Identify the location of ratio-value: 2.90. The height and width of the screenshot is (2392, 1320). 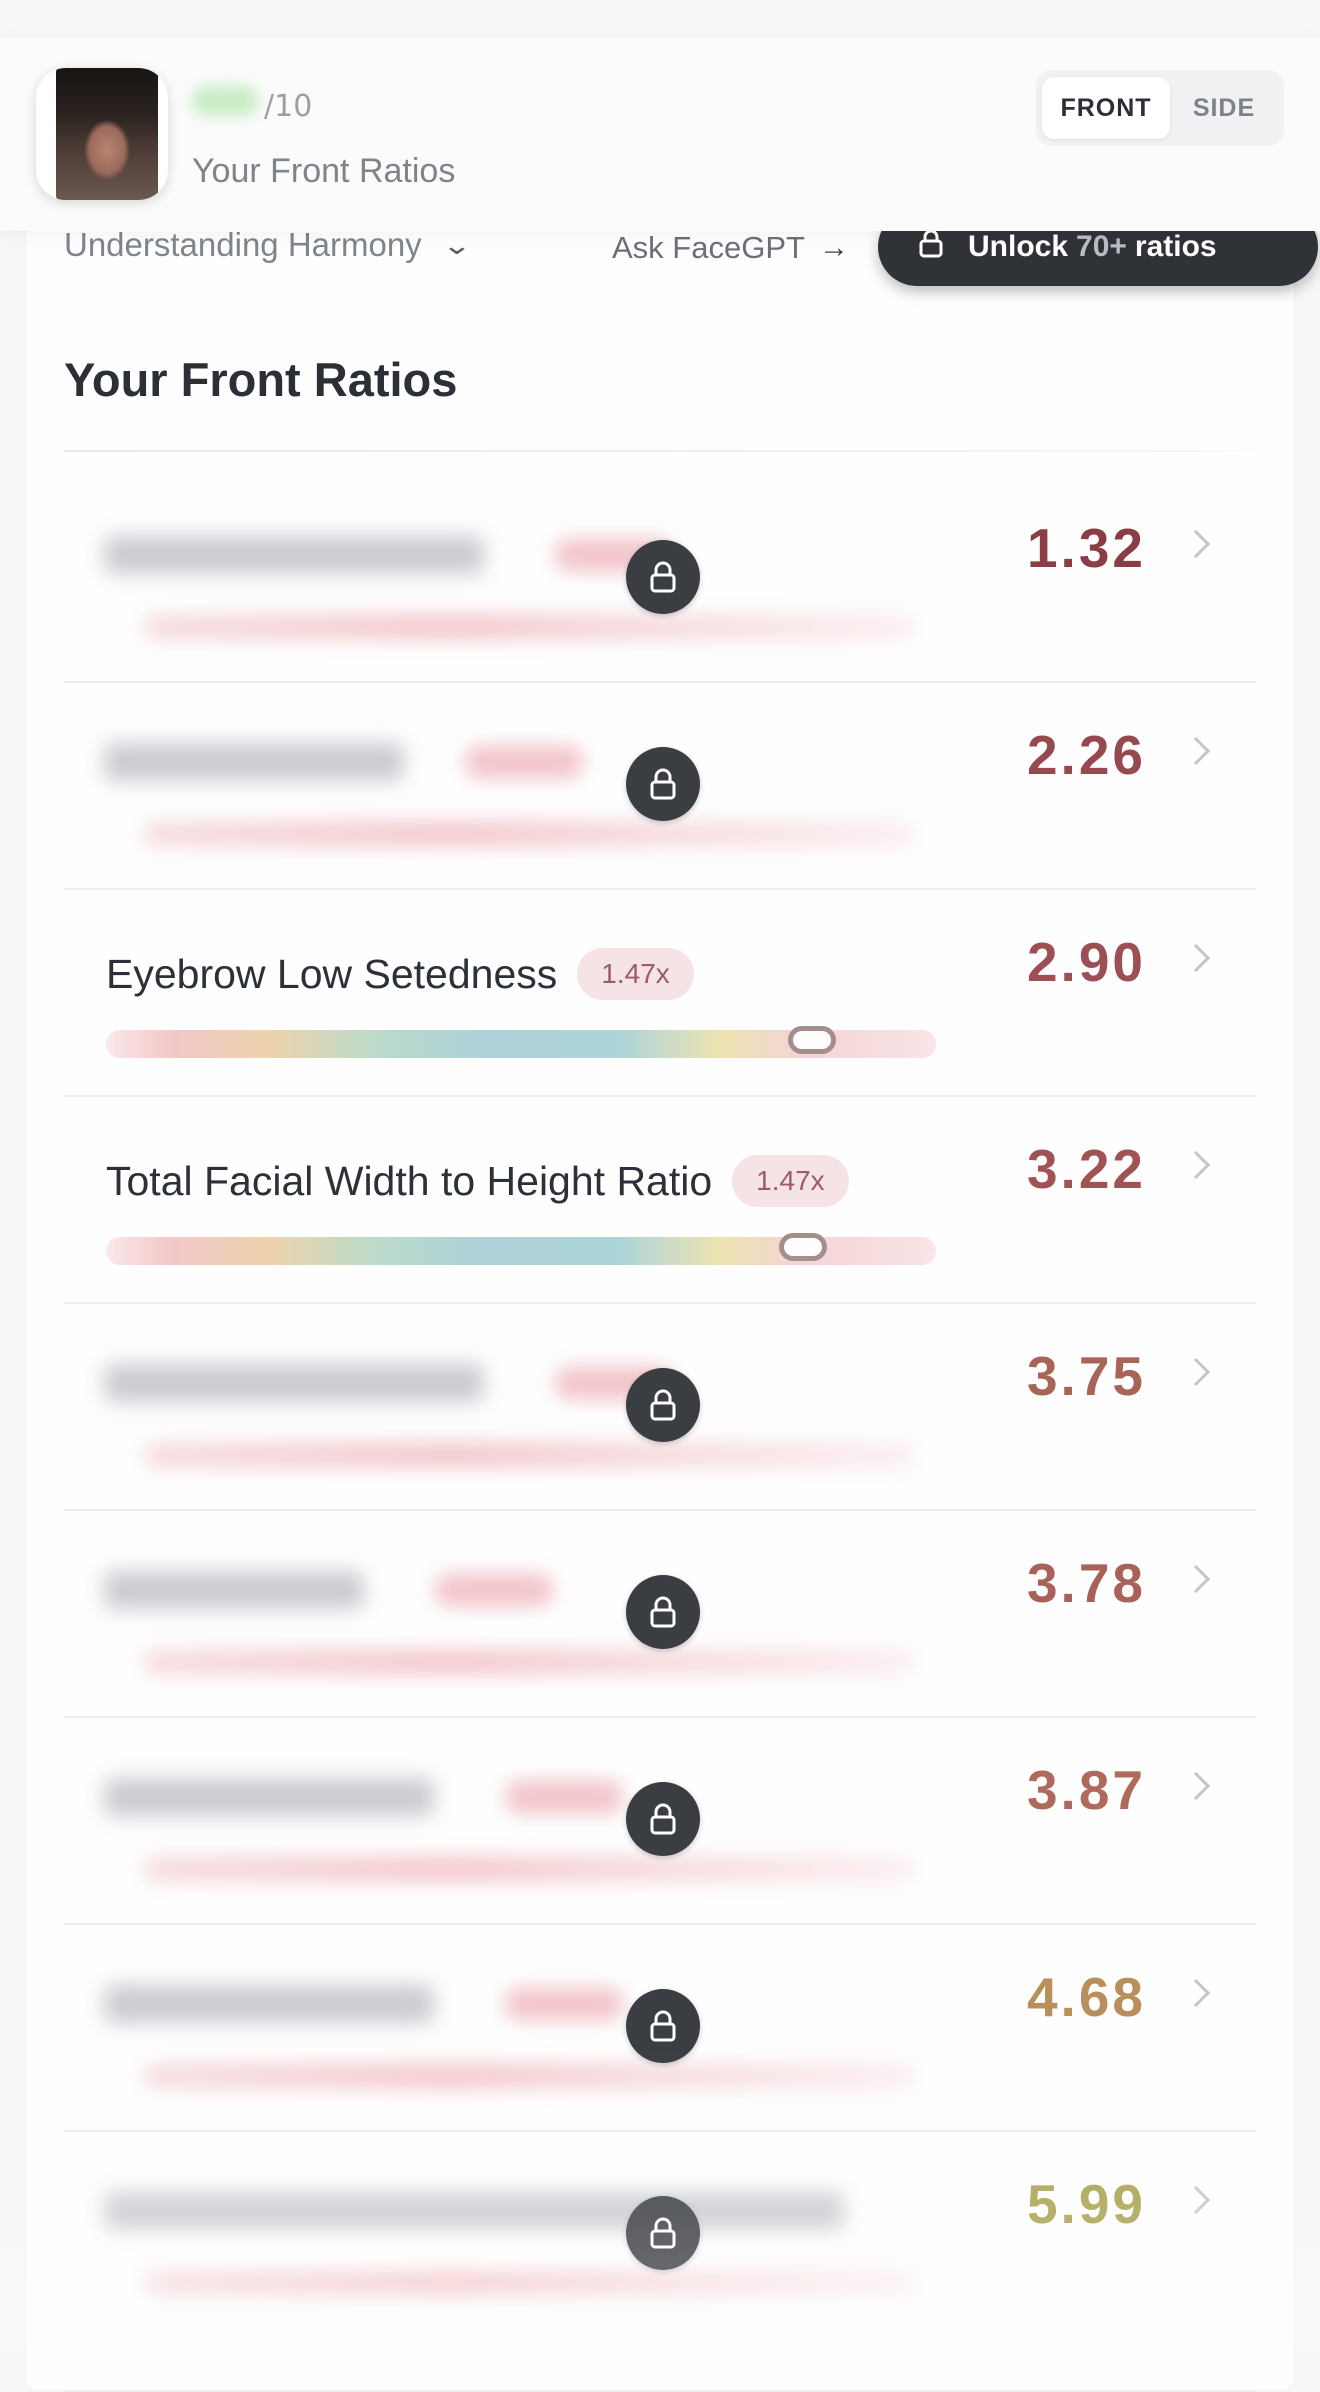
(1086, 962).